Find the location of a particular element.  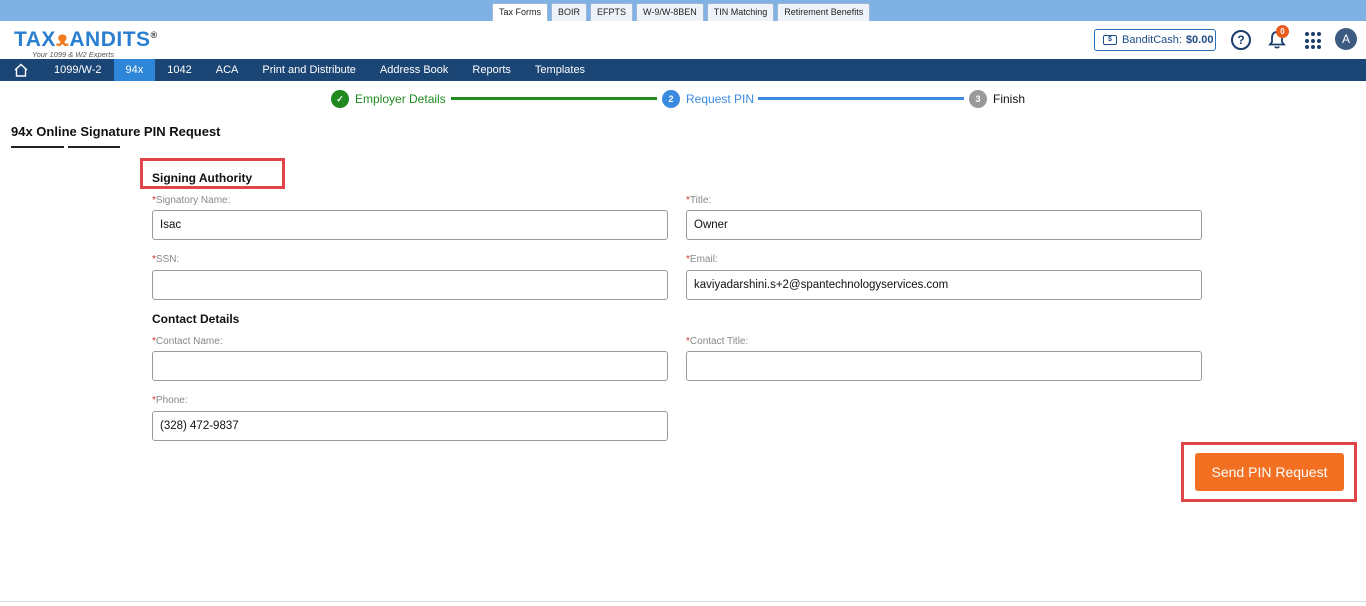

nav-address-book: Address Book is located at coordinates (414, 70).